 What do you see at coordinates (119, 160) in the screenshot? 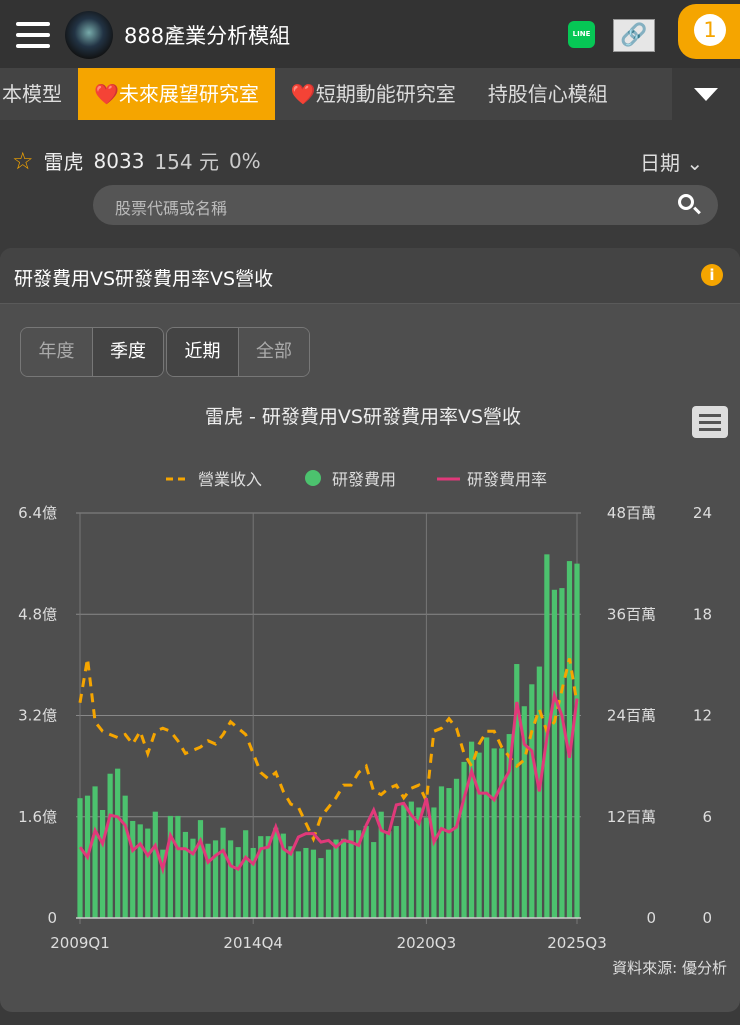
I see `stock-code: 8033` at bounding box center [119, 160].